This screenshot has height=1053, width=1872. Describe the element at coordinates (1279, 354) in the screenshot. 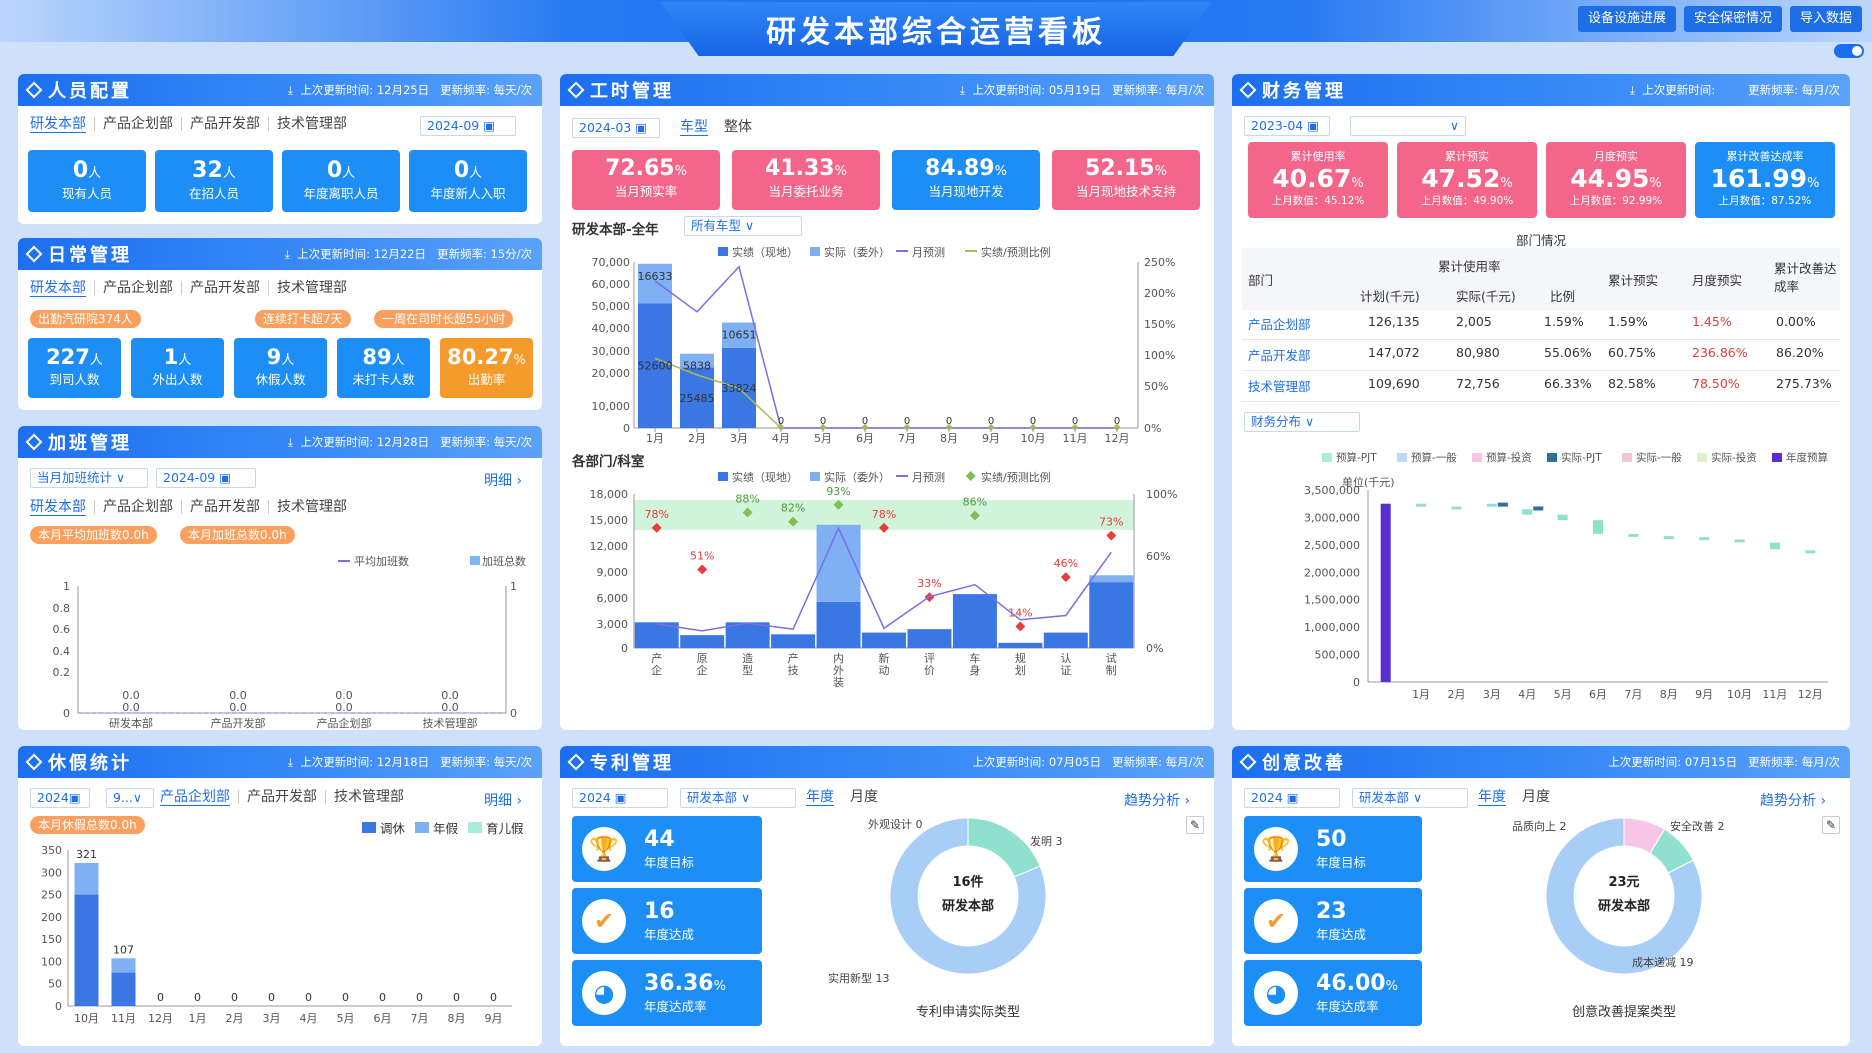

I see `dept-link: 产品开发部` at that location.